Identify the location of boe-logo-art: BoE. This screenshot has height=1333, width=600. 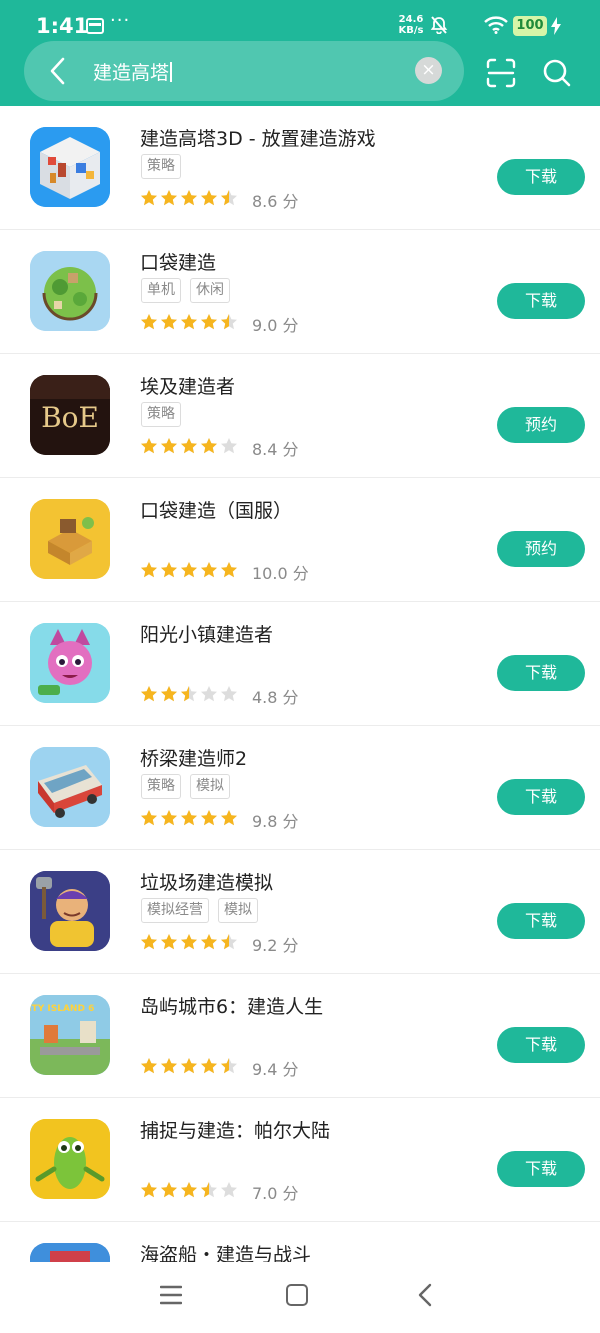
(70, 415).